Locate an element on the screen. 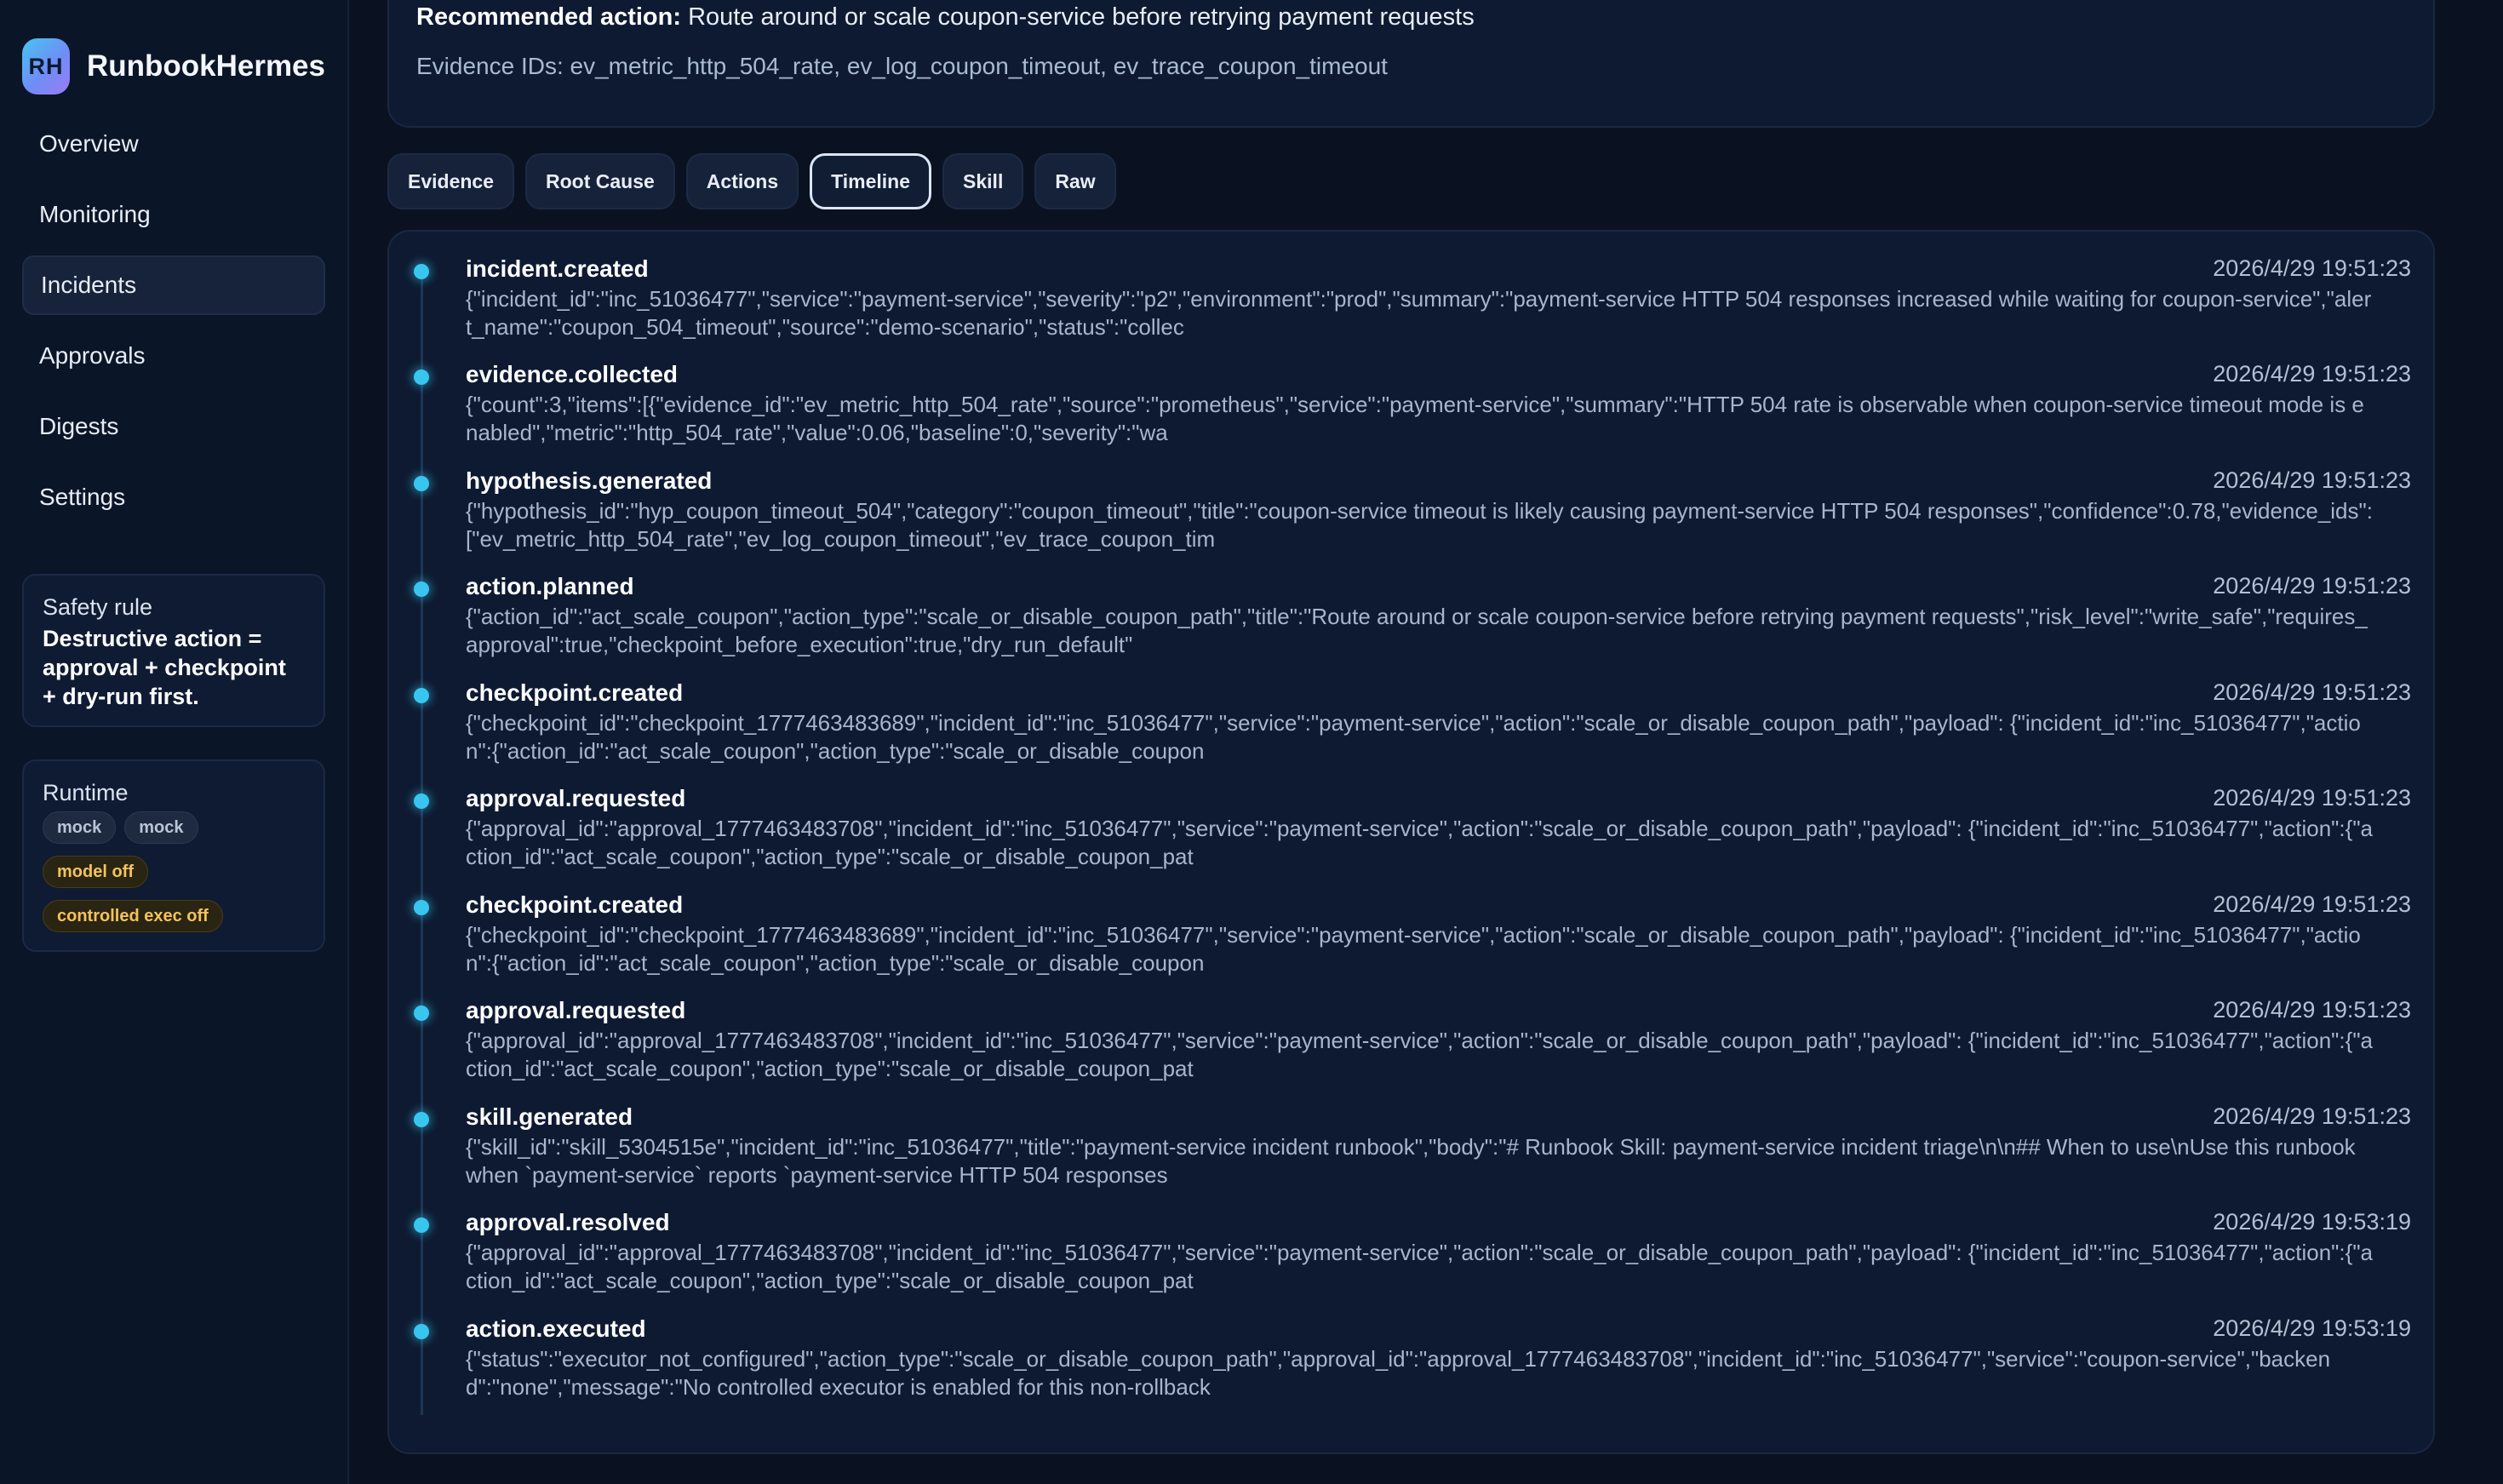 This screenshot has width=2503, height=1484. tab-timeline: Timeline is located at coordinates (871, 181).